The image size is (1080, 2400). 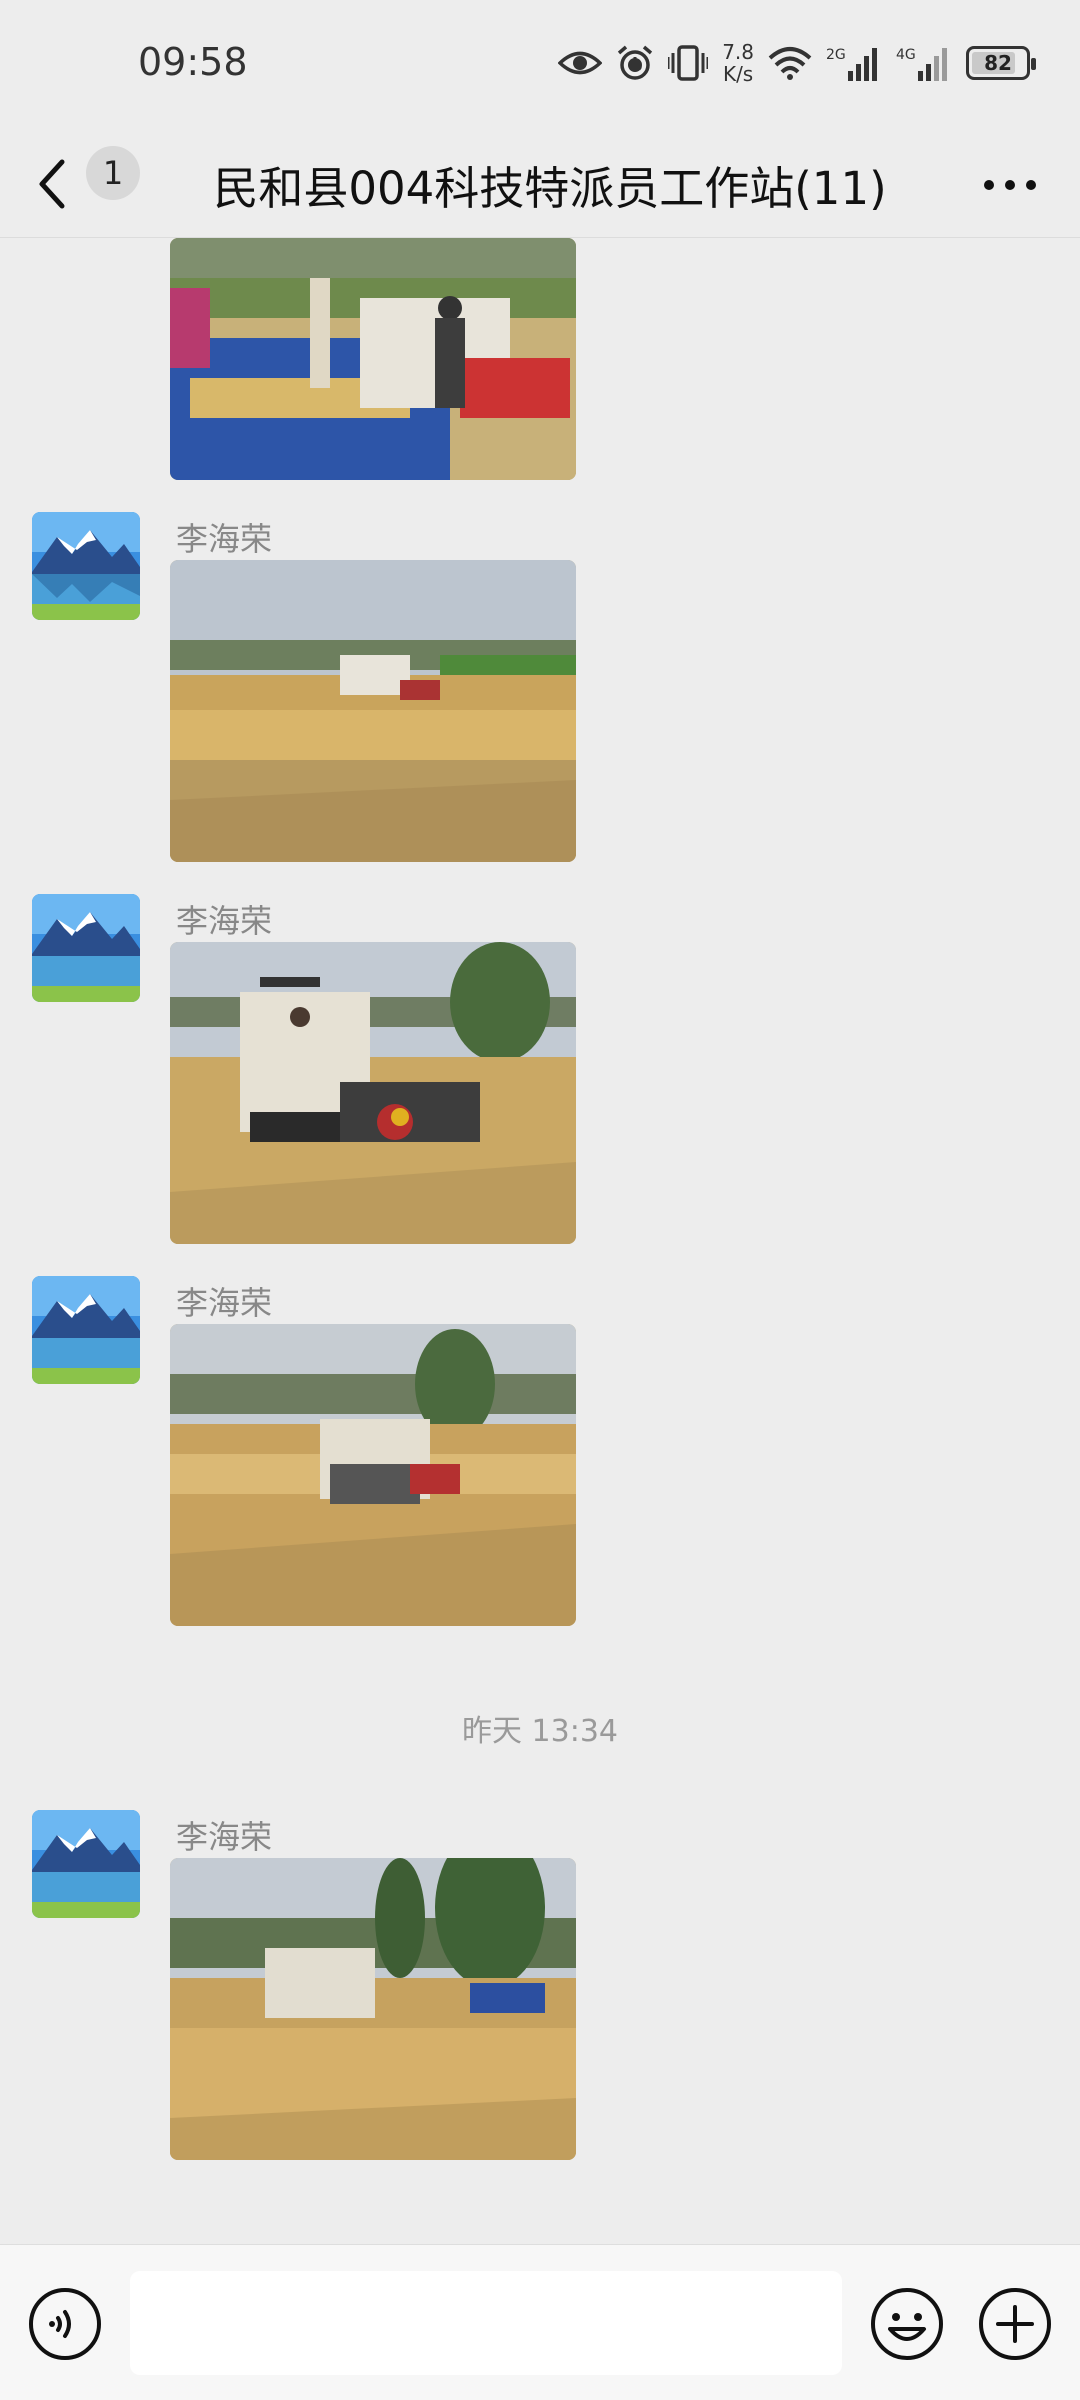 What do you see at coordinates (635, 62) in the screenshot?
I see `alarm-icon` at bounding box center [635, 62].